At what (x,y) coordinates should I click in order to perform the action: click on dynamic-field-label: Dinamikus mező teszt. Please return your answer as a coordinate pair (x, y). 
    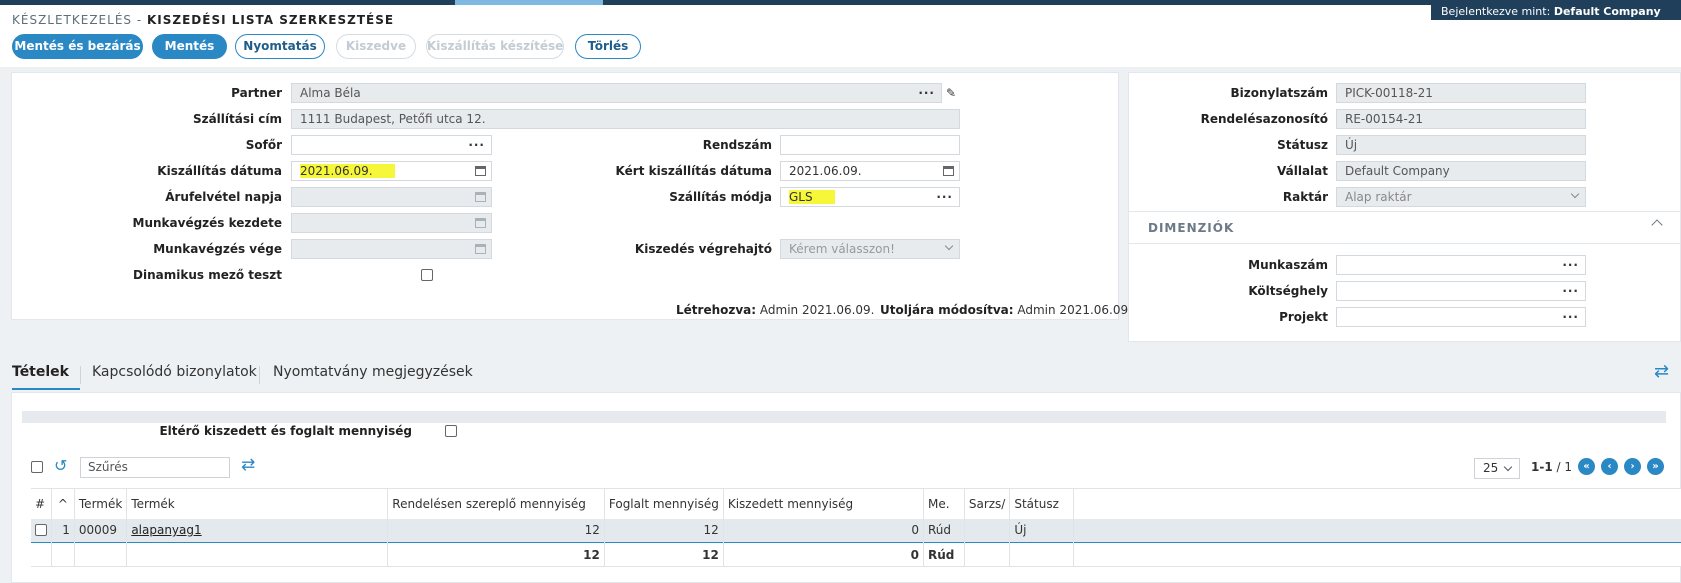
    Looking at the image, I should click on (207, 275).